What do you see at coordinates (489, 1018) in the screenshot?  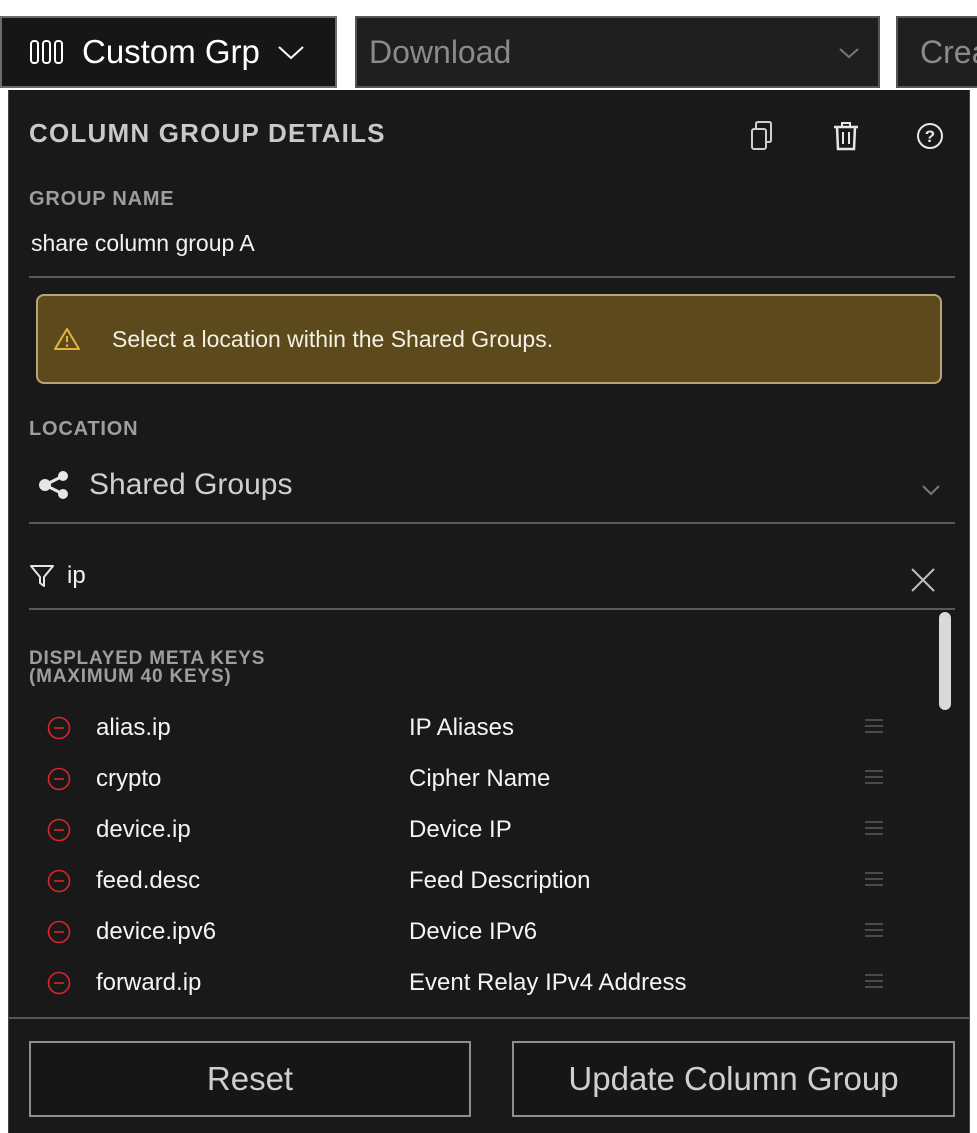 I see `footer-divider` at bounding box center [489, 1018].